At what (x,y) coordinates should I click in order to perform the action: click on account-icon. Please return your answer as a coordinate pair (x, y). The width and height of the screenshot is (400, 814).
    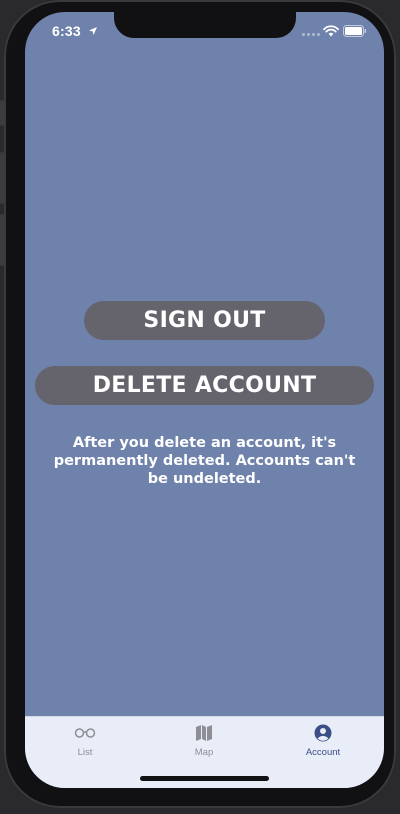
    Looking at the image, I should click on (323, 733).